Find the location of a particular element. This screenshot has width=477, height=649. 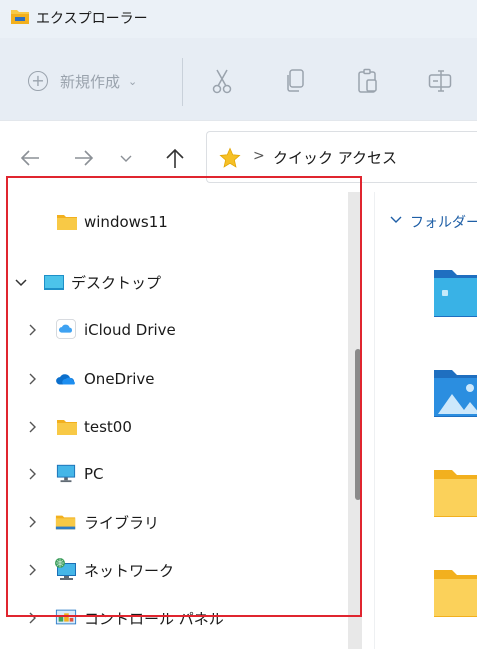

up-arrow-icon is located at coordinates (175, 158).